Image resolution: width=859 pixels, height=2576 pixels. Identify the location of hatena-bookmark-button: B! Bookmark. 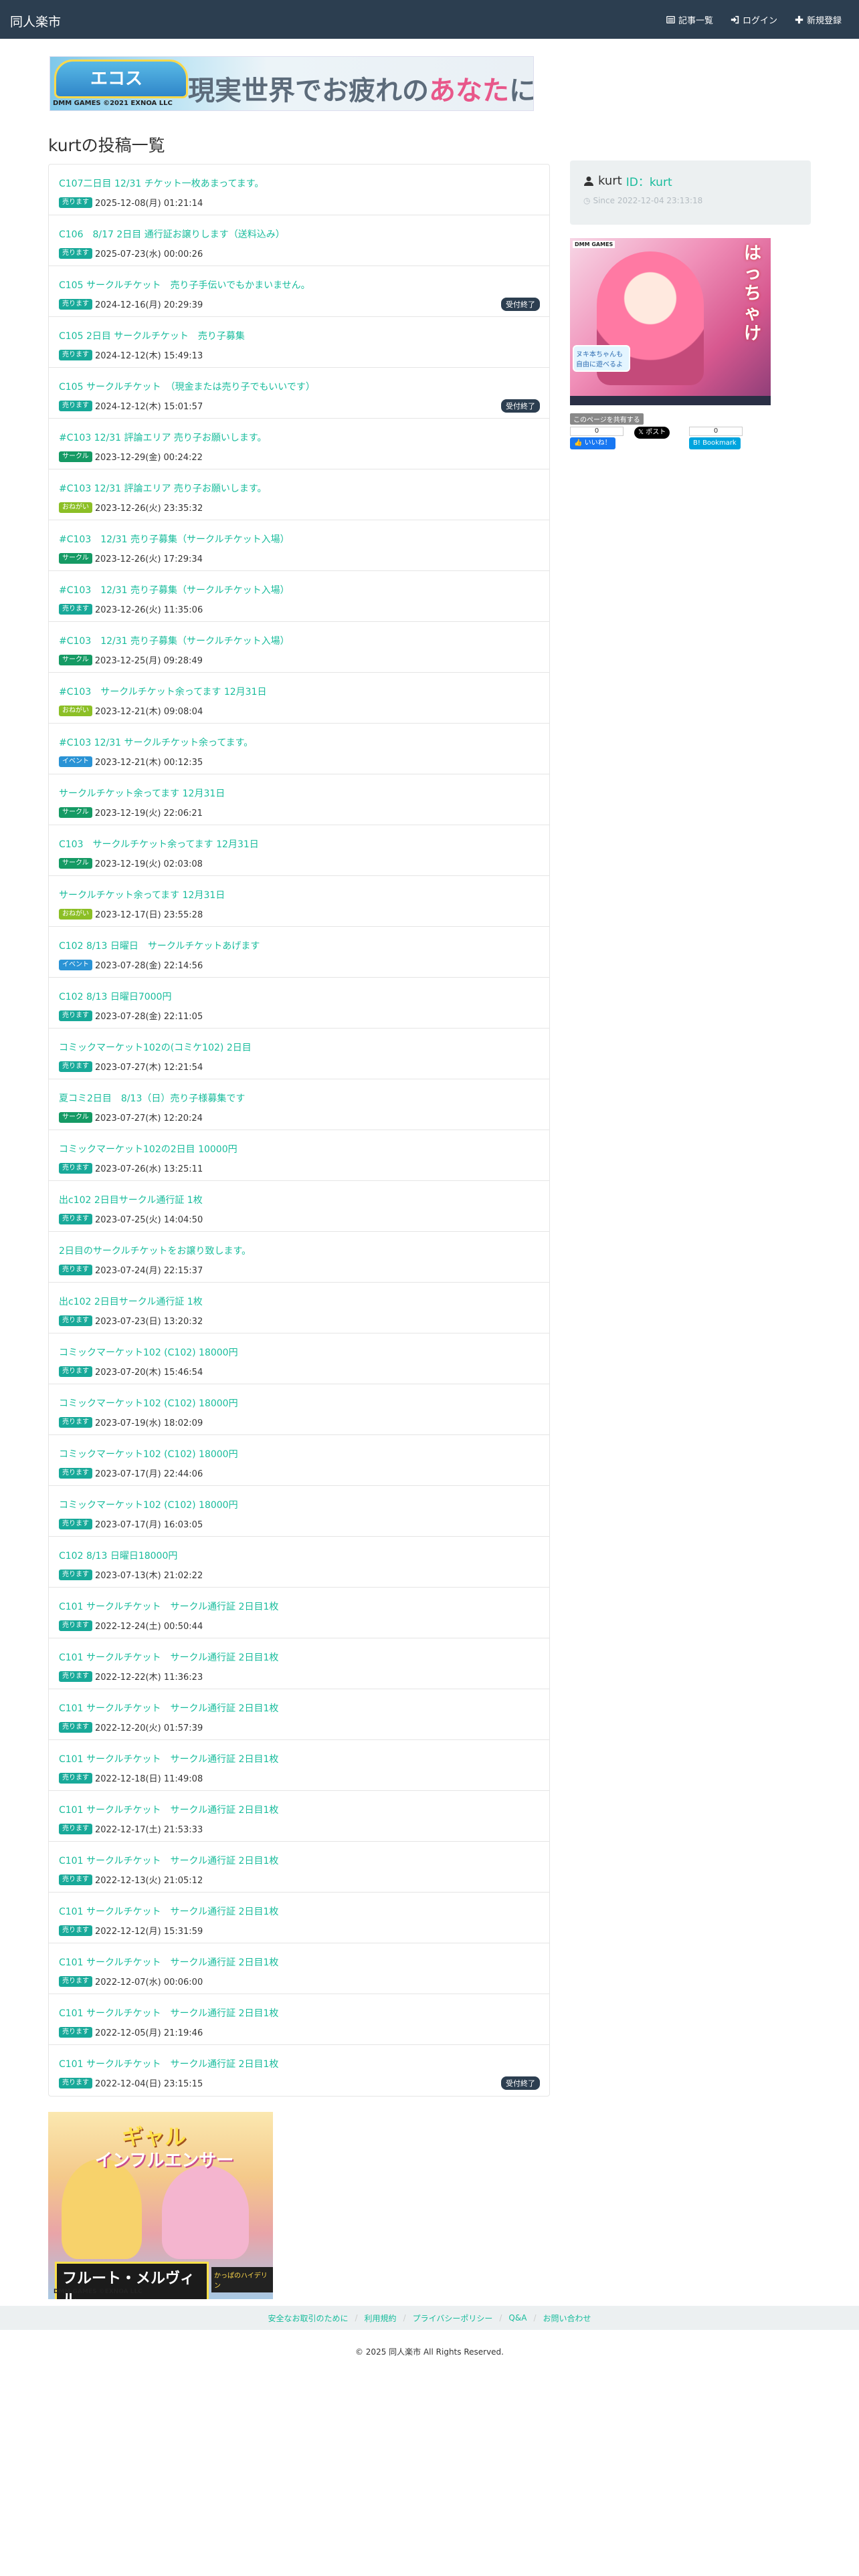
(715, 443).